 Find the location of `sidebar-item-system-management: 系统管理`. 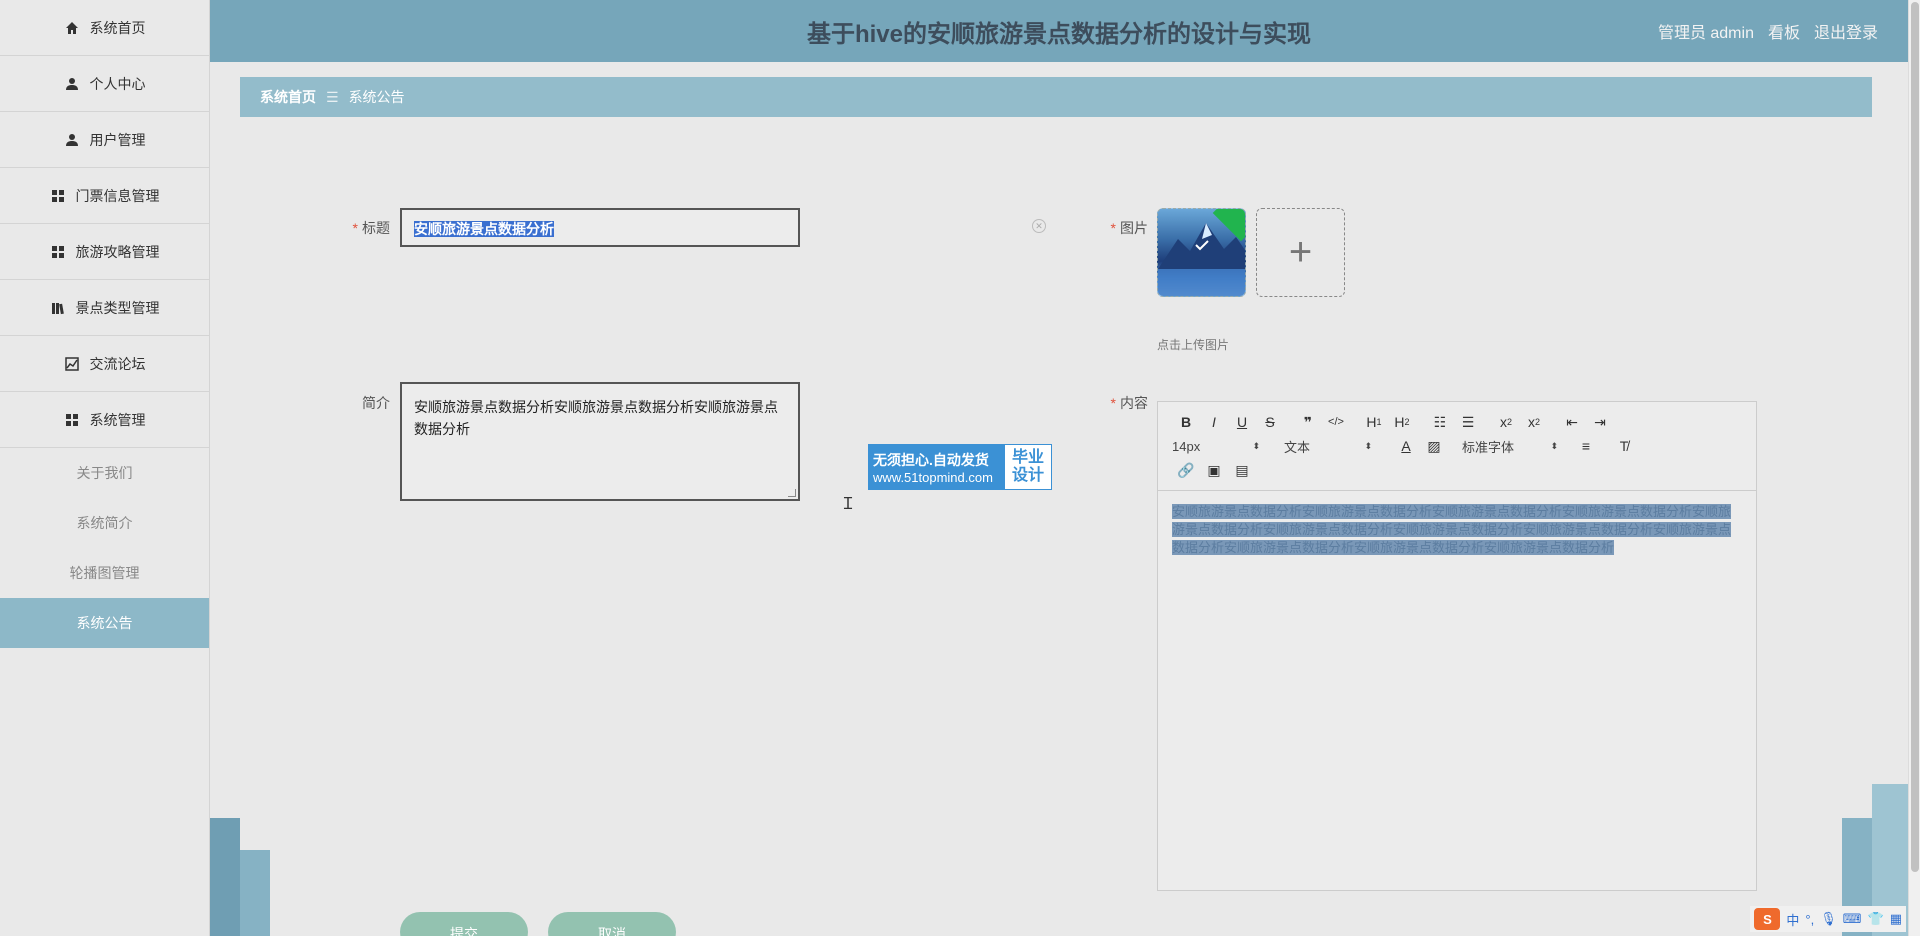

sidebar-item-system-management: 系统管理 is located at coordinates (104, 420).